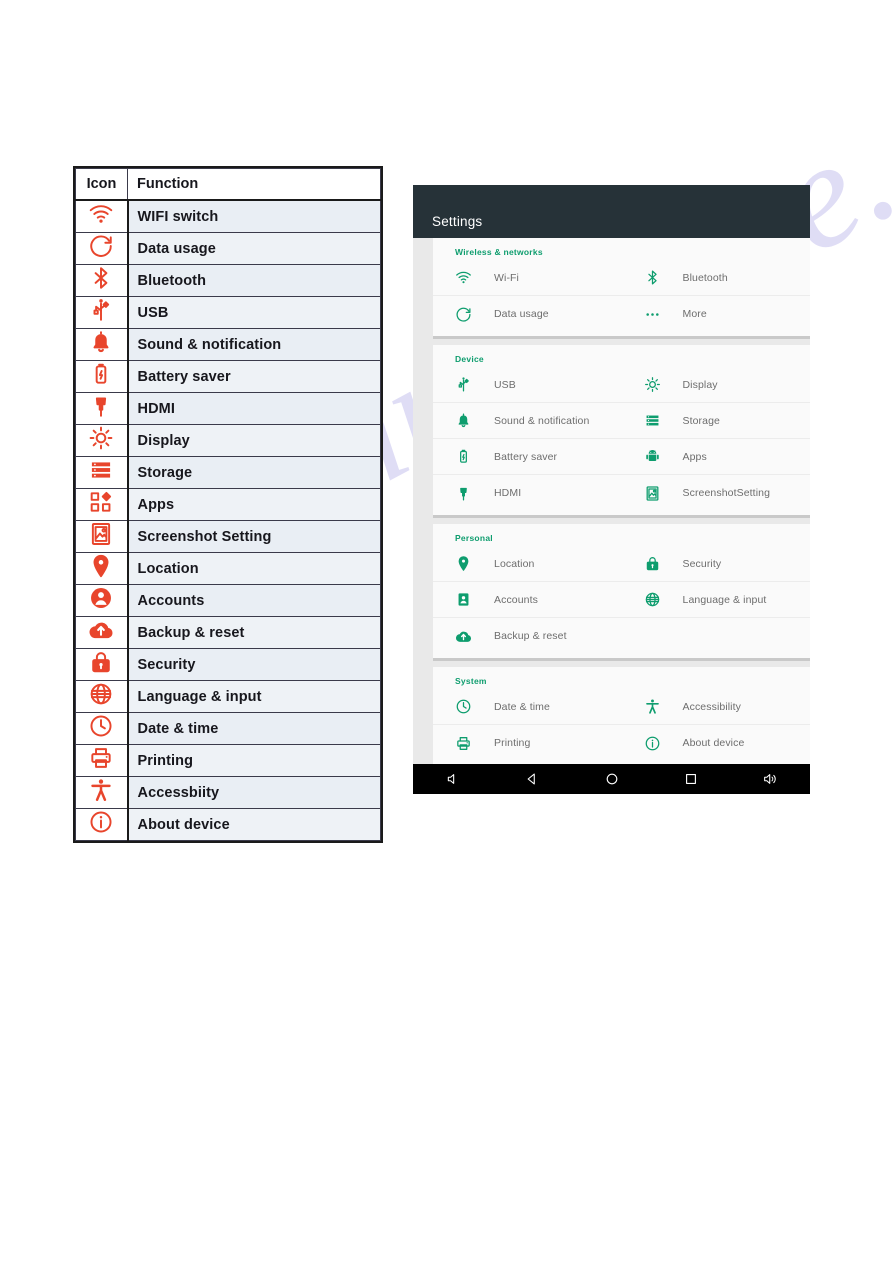 The height and width of the screenshot is (1263, 893). I want to click on settings-item-usb: USB, so click(527, 385).